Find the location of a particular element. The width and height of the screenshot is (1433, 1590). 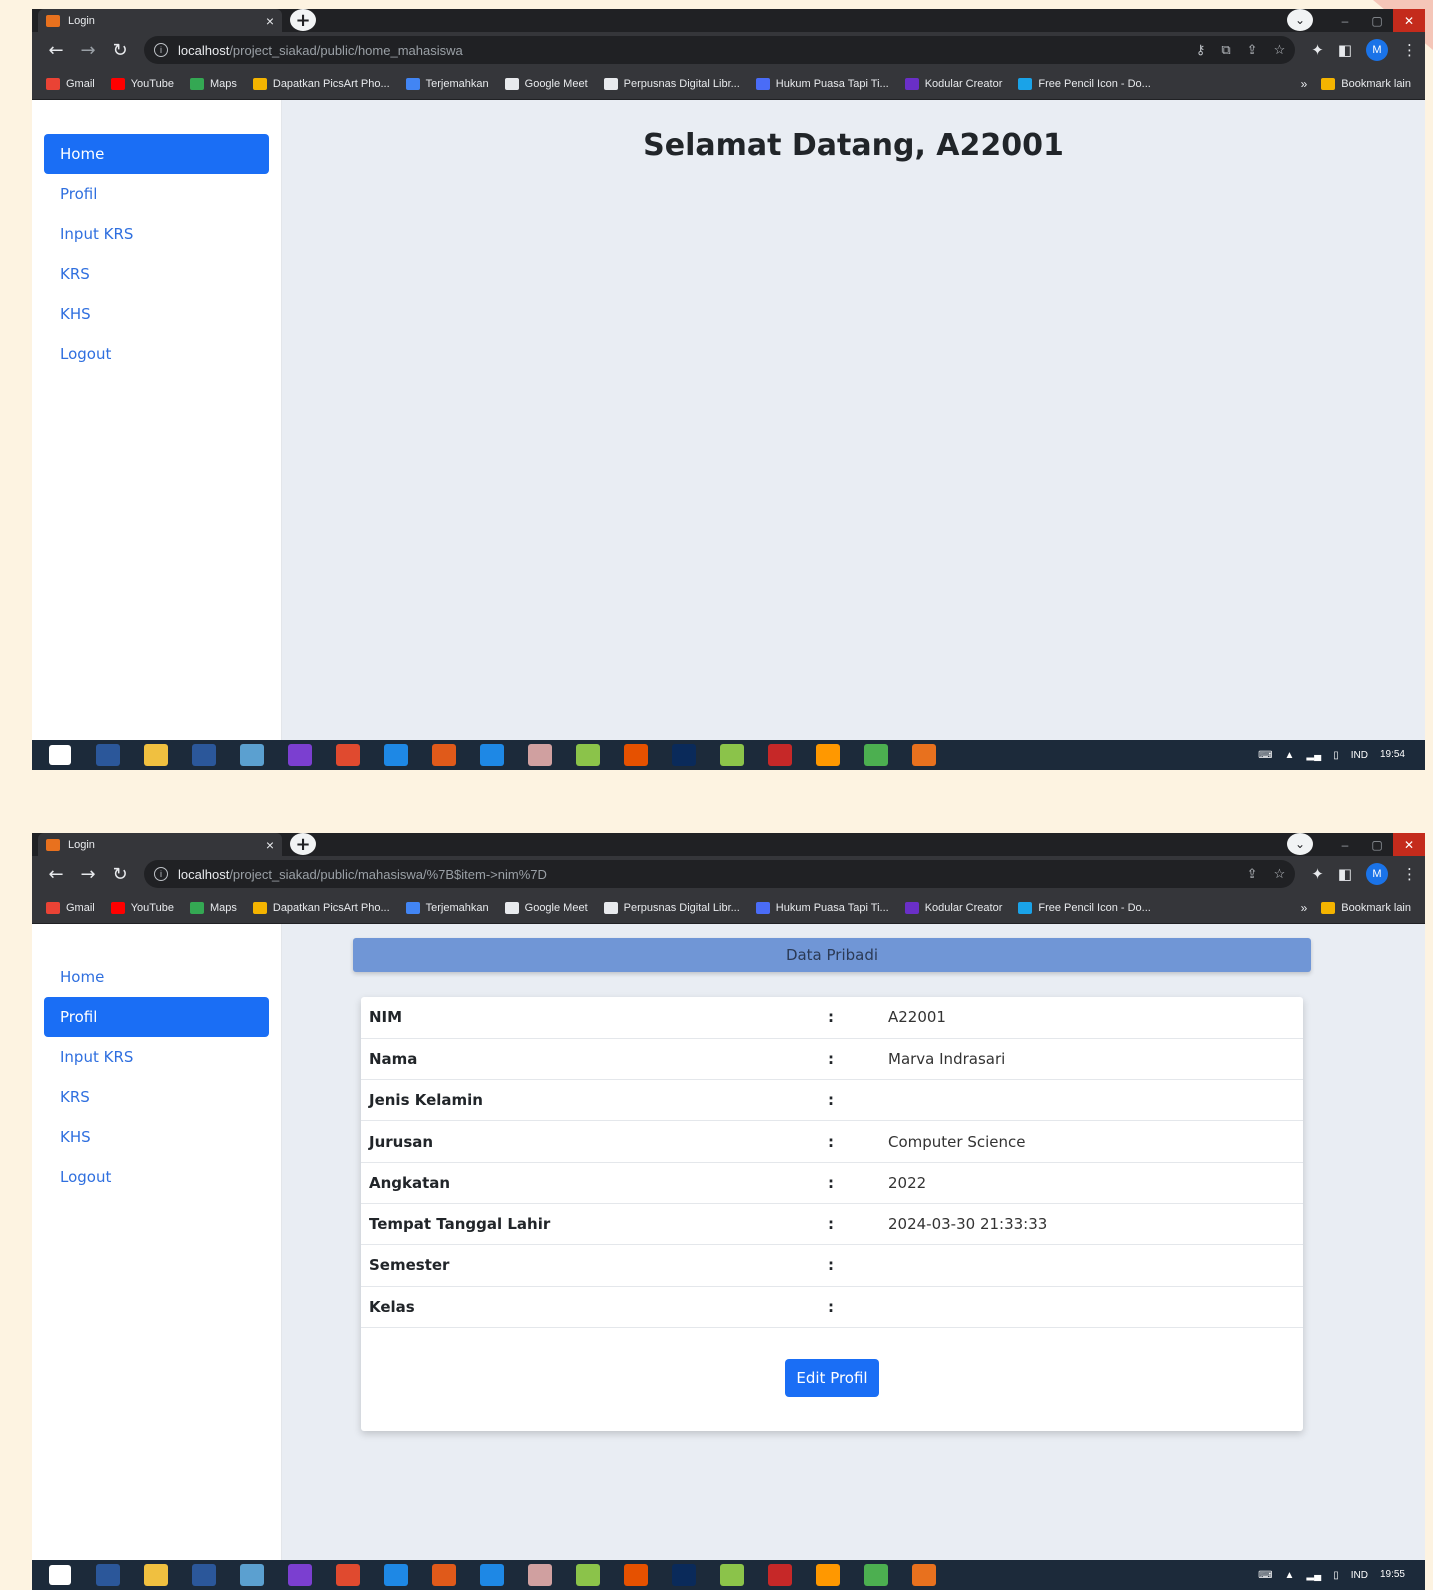

forward-arrow-icon: → is located at coordinates (88, 50).